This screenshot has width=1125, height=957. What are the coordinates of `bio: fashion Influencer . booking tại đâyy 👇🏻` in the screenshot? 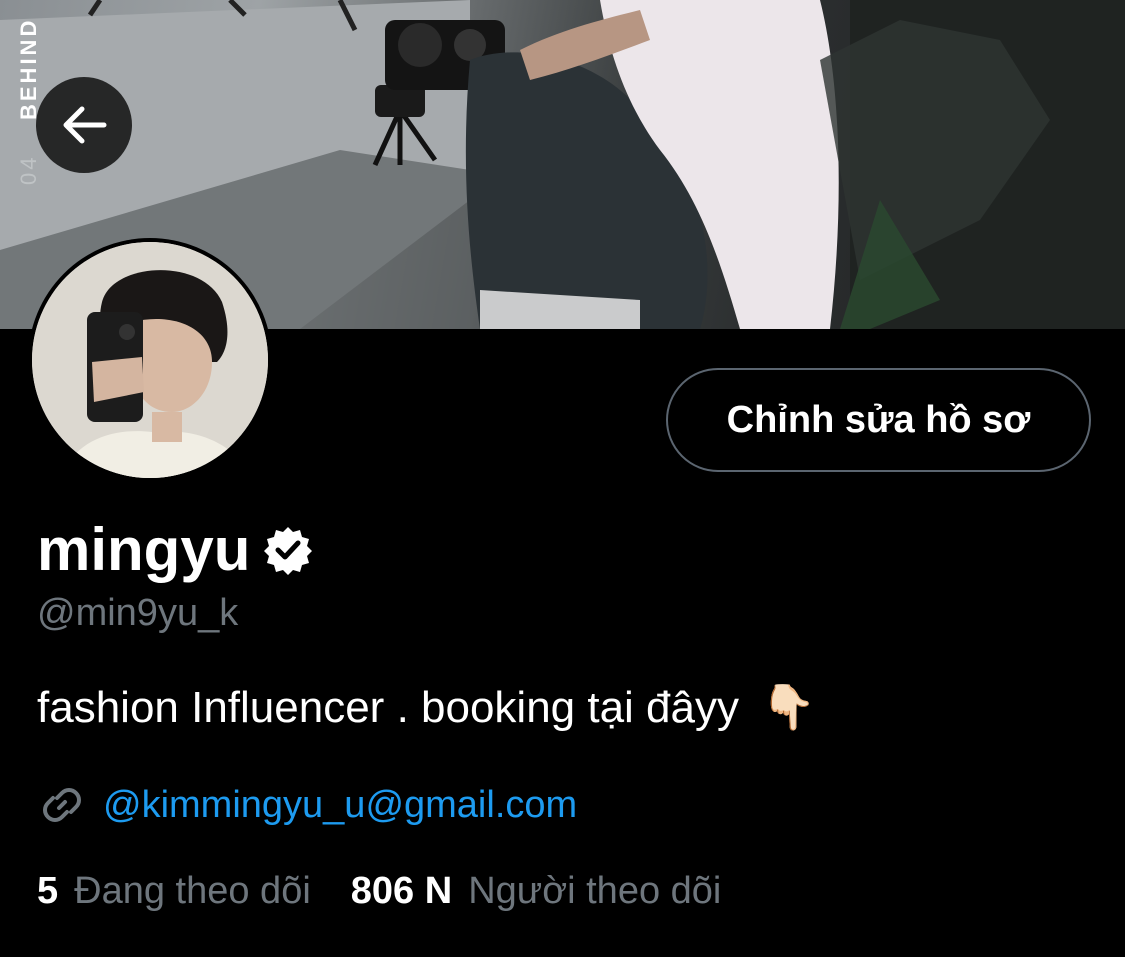 It's located at (426, 708).